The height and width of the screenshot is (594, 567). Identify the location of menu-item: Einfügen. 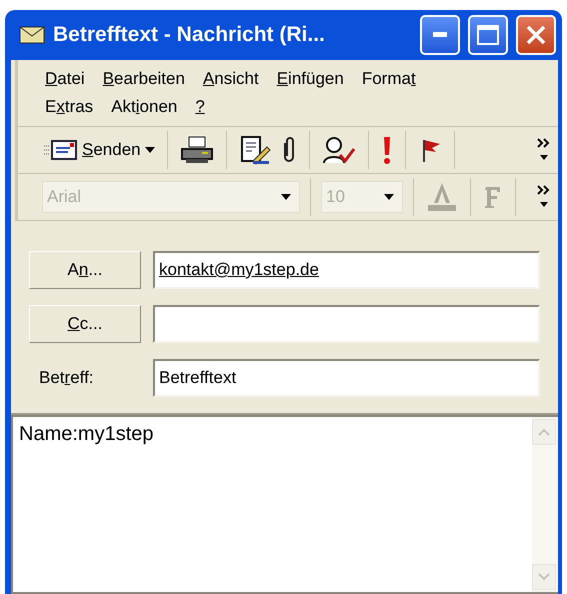
(310, 79).